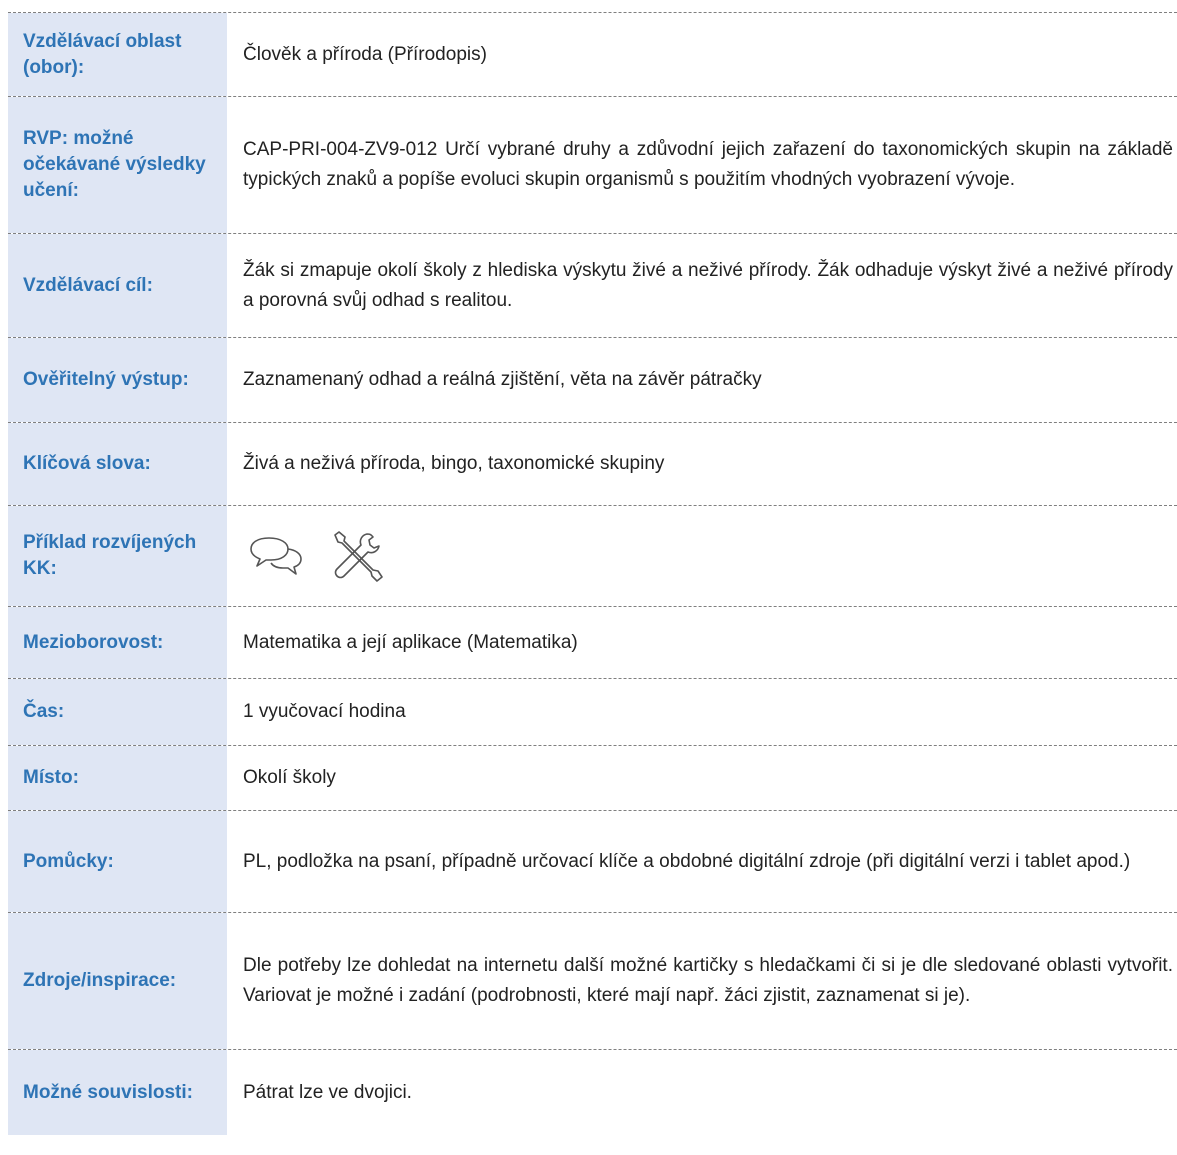  What do you see at coordinates (117, 861) in the screenshot?
I see `row-label: Pomůcky:` at bounding box center [117, 861].